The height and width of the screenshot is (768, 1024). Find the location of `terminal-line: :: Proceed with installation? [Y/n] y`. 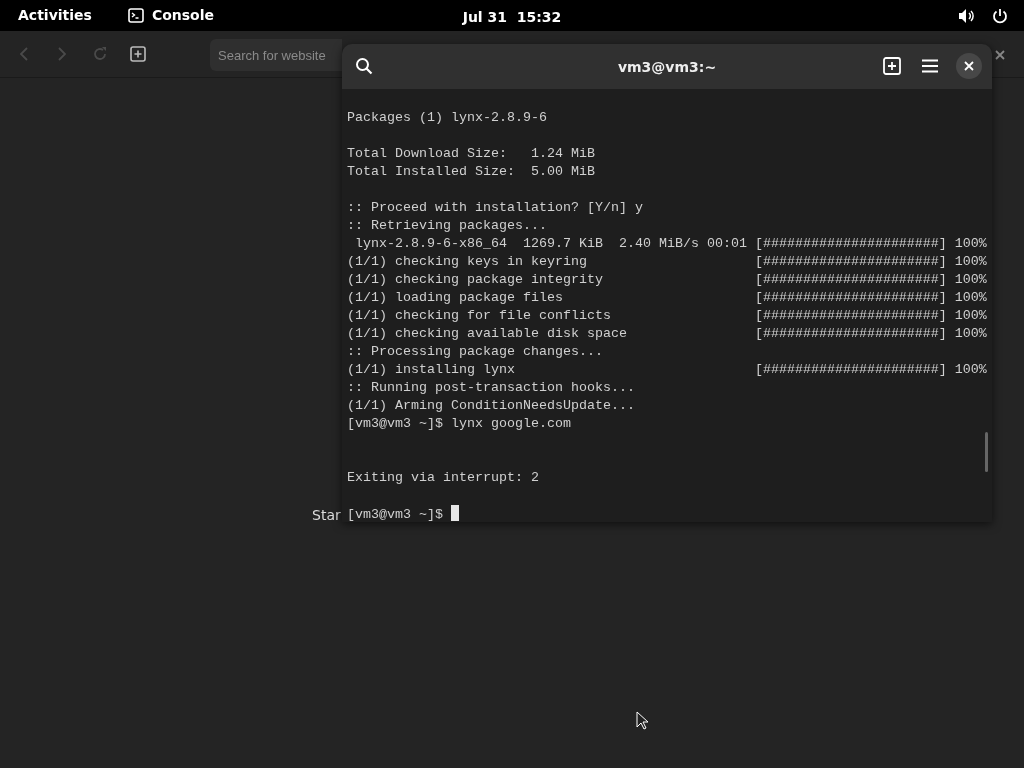

terminal-line: :: Proceed with installation? [Y/n] y is located at coordinates (495, 207).